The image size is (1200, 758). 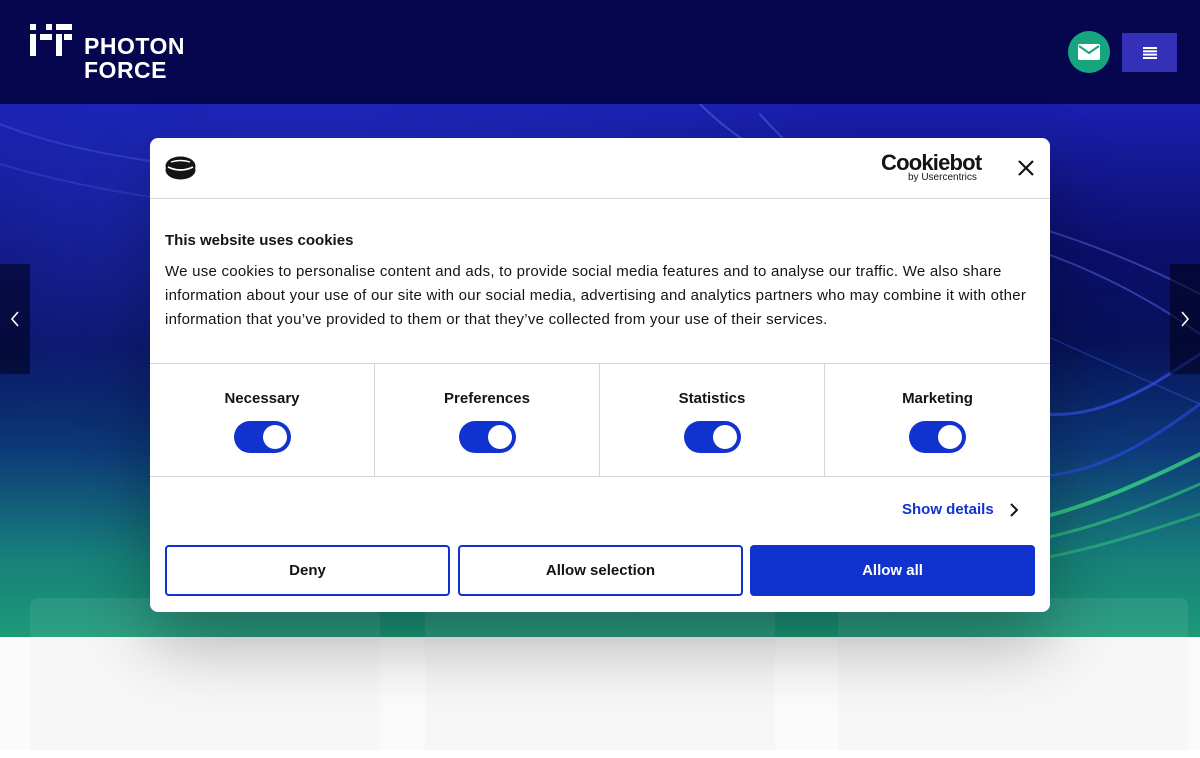 I want to click on show-details-label: Show details, so click(x=948, y=509).